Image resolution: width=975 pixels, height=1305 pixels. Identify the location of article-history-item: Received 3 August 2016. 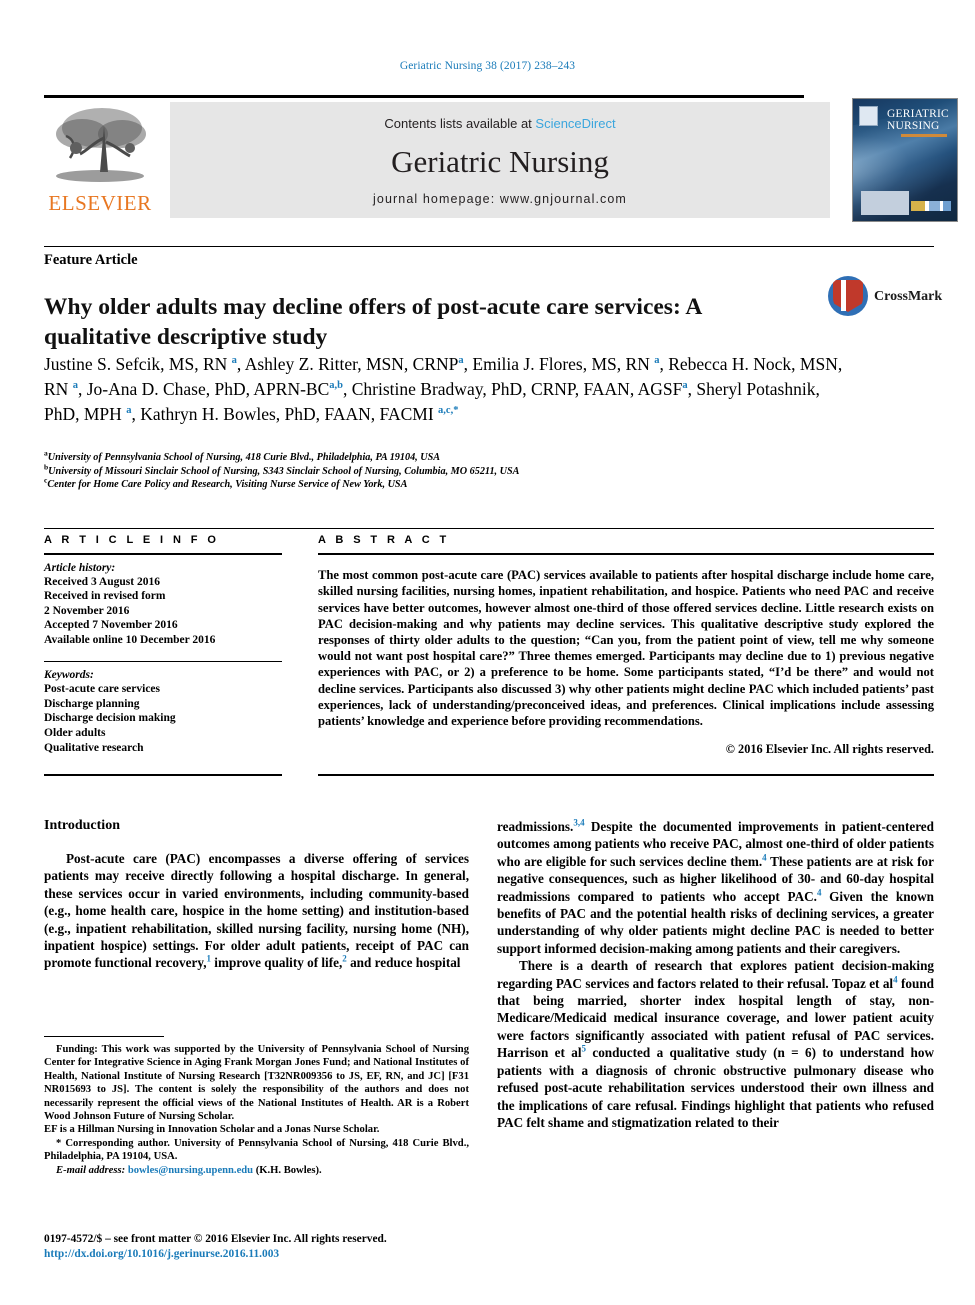
(102, 581).